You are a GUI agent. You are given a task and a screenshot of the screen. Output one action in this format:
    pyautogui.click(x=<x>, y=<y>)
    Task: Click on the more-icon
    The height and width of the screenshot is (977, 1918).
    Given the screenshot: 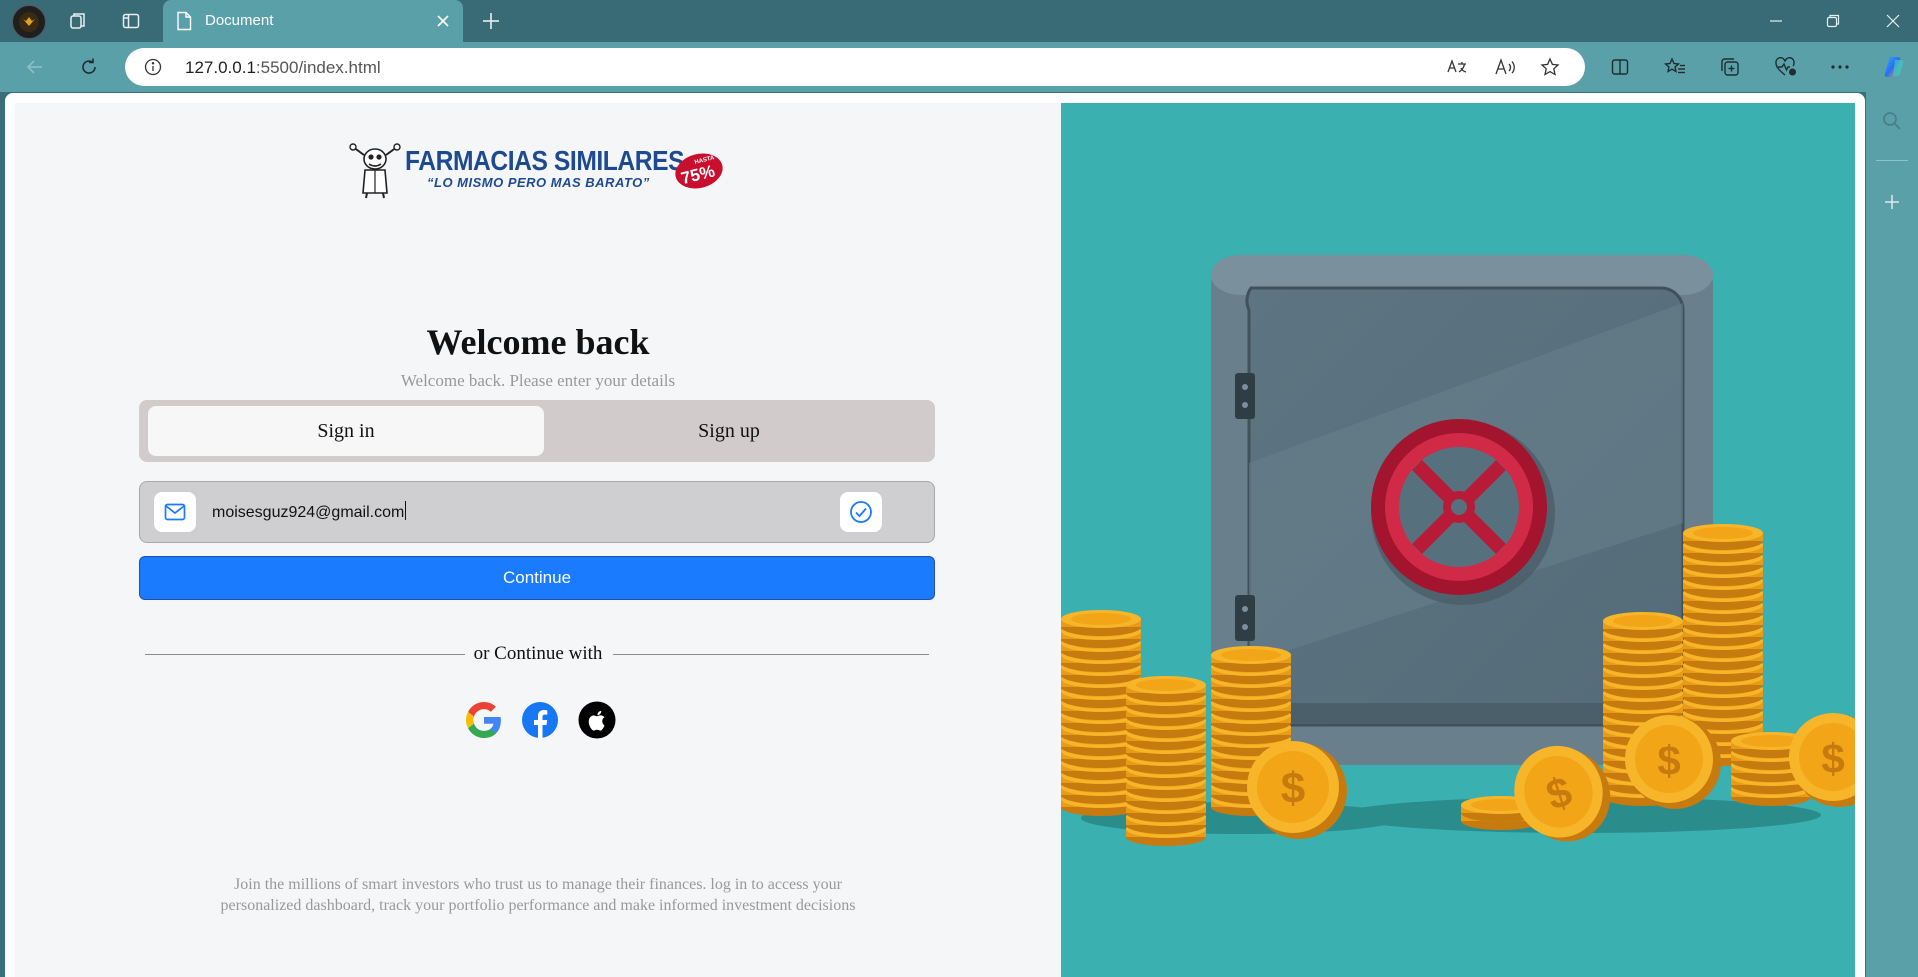 What is the action you would take?
    pyautogui.click(x=1840, y=67)
    